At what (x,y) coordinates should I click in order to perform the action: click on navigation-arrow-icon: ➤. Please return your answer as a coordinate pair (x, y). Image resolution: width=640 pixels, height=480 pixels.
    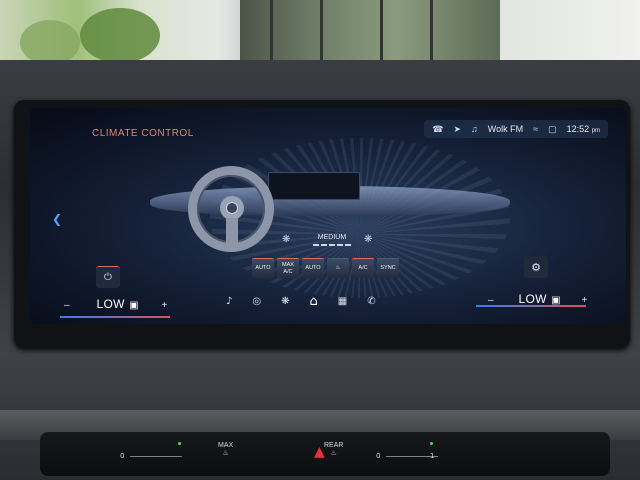
    Looking at the image, I should click on (457, 128).